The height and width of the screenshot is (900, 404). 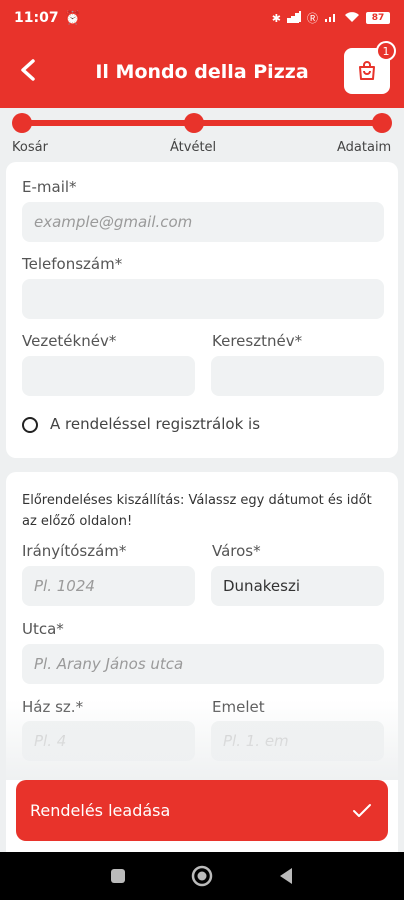 What do you see at coordinates (74, 551) in the screenshot?
I see `zip-label: Irányítószám*` at bounding box center [74, 551].